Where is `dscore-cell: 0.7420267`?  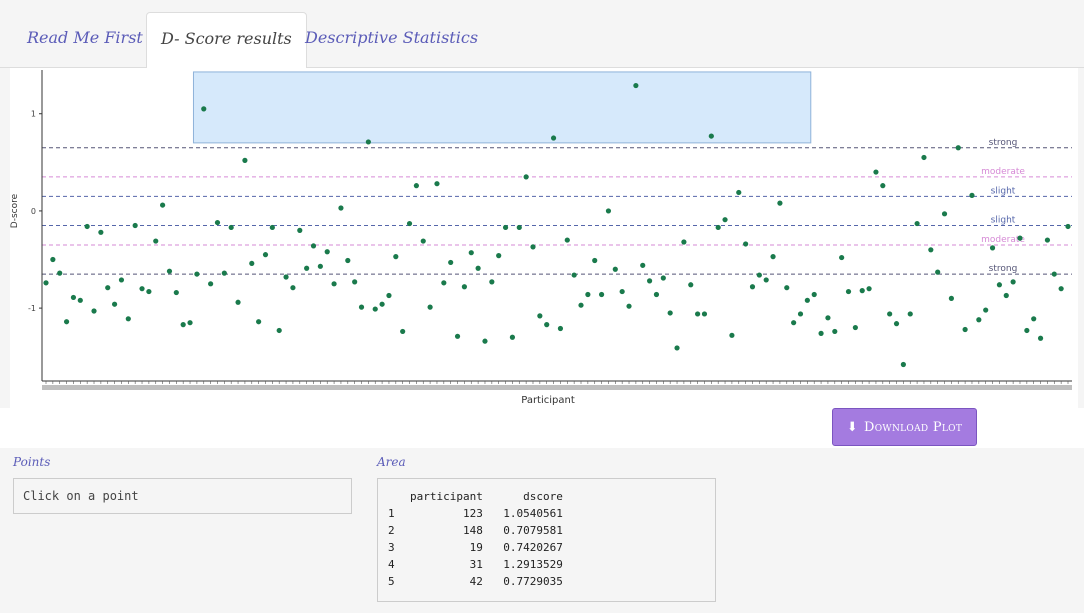
dscore-cell: 0.7420267 is located at coordinates (533, 547).